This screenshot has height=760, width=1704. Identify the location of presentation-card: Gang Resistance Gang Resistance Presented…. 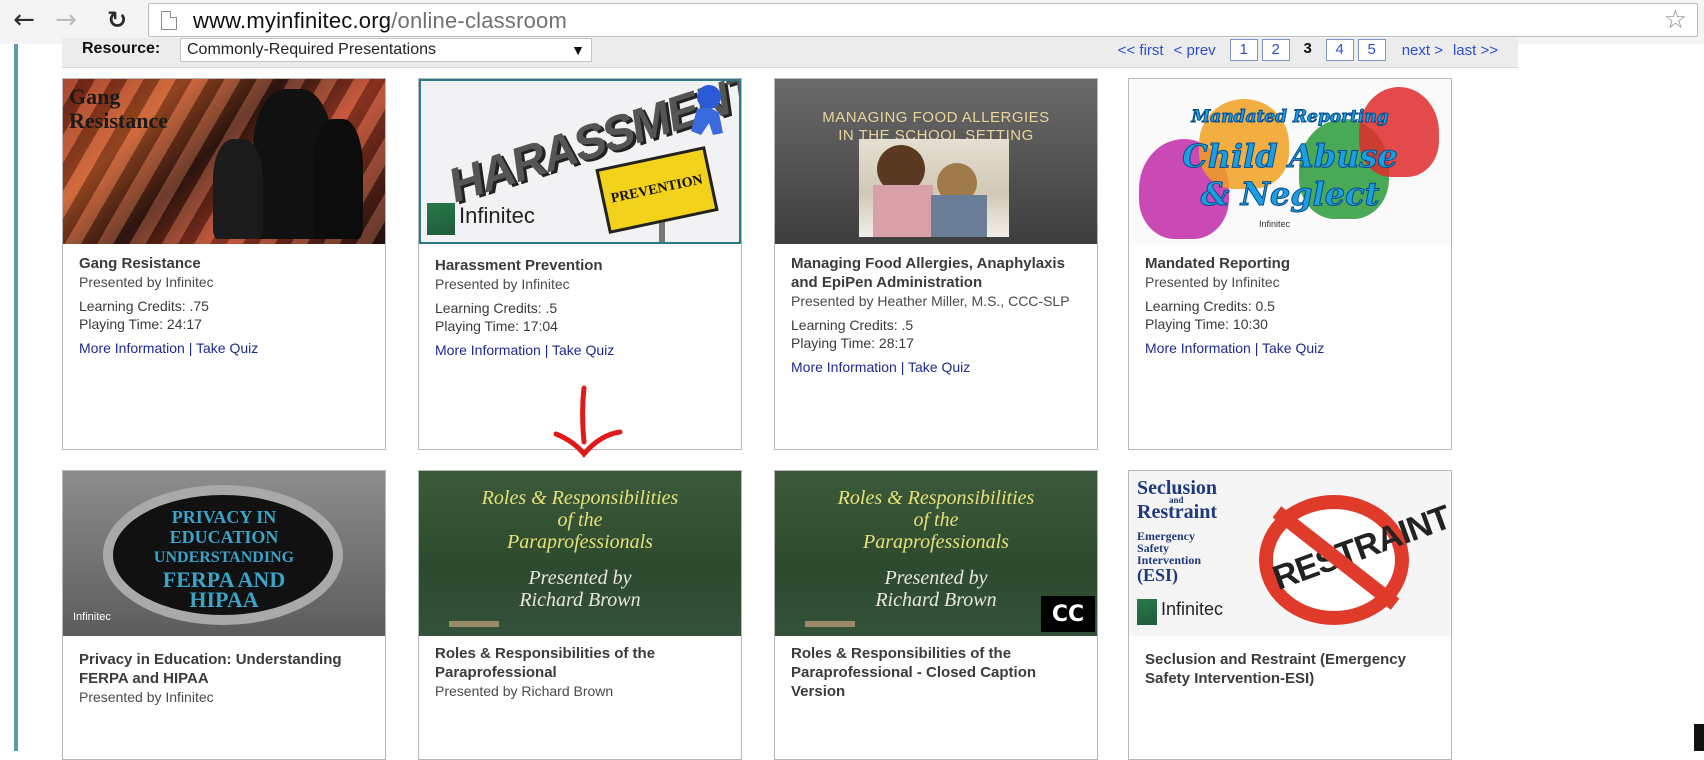
(224, 264).